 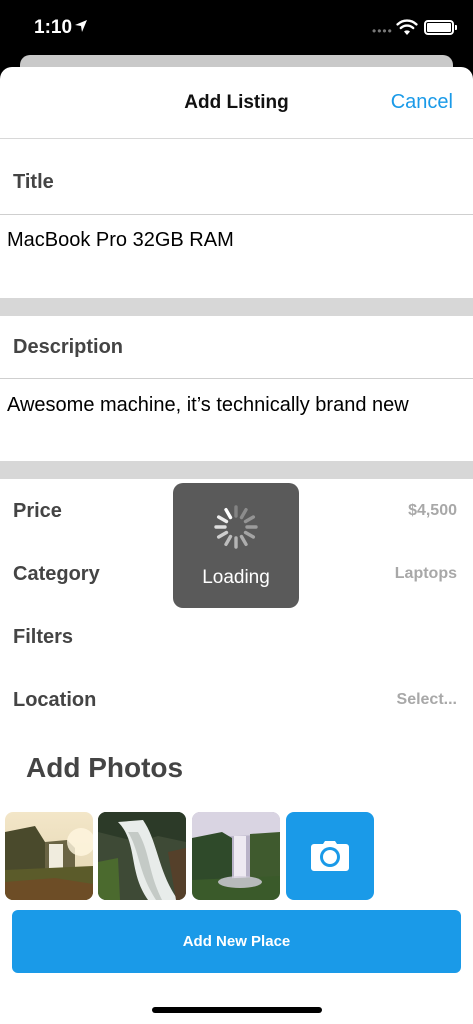 What do you see at coordinates (43, 637) in the screenshot?
I see `filters-label: Filters` at bounding box center [43, 637].